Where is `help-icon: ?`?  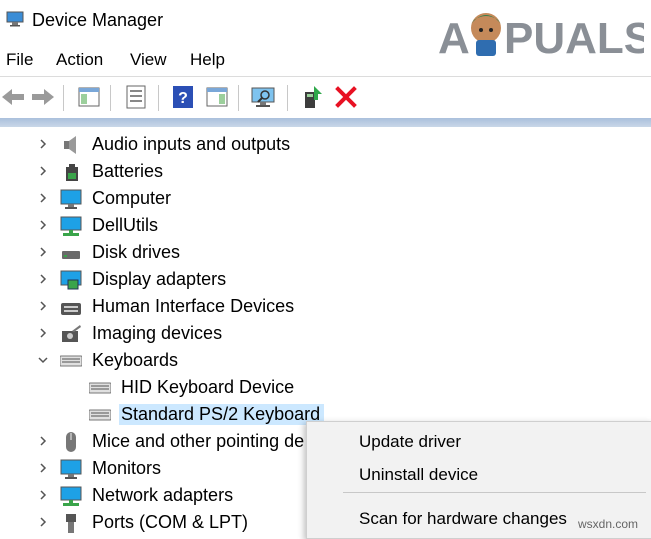
help-icon: ? is located at coordinates (183, 97).